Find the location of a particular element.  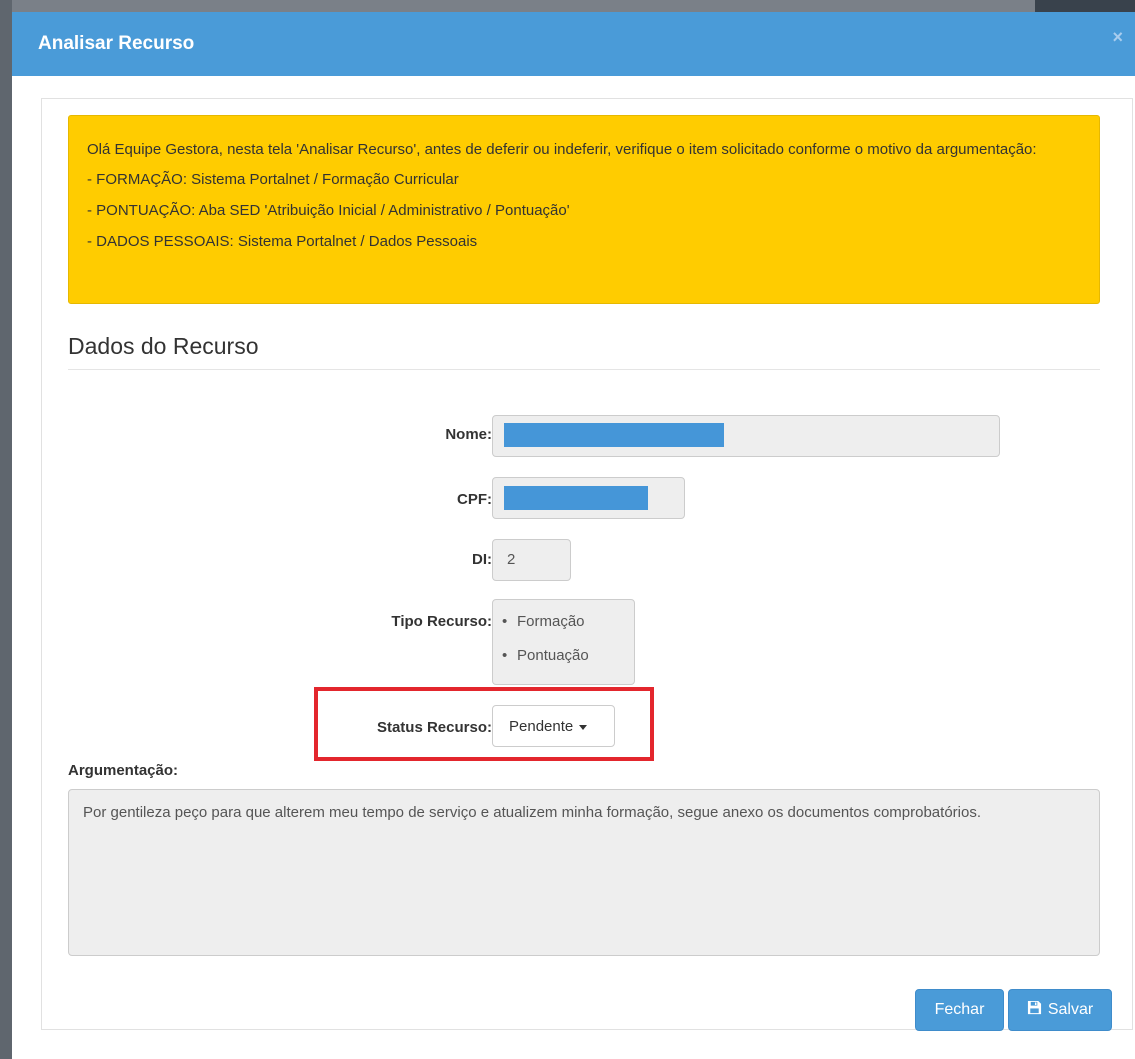

modal-header: Analisar Recurso × is located at coordinates (573, 44).